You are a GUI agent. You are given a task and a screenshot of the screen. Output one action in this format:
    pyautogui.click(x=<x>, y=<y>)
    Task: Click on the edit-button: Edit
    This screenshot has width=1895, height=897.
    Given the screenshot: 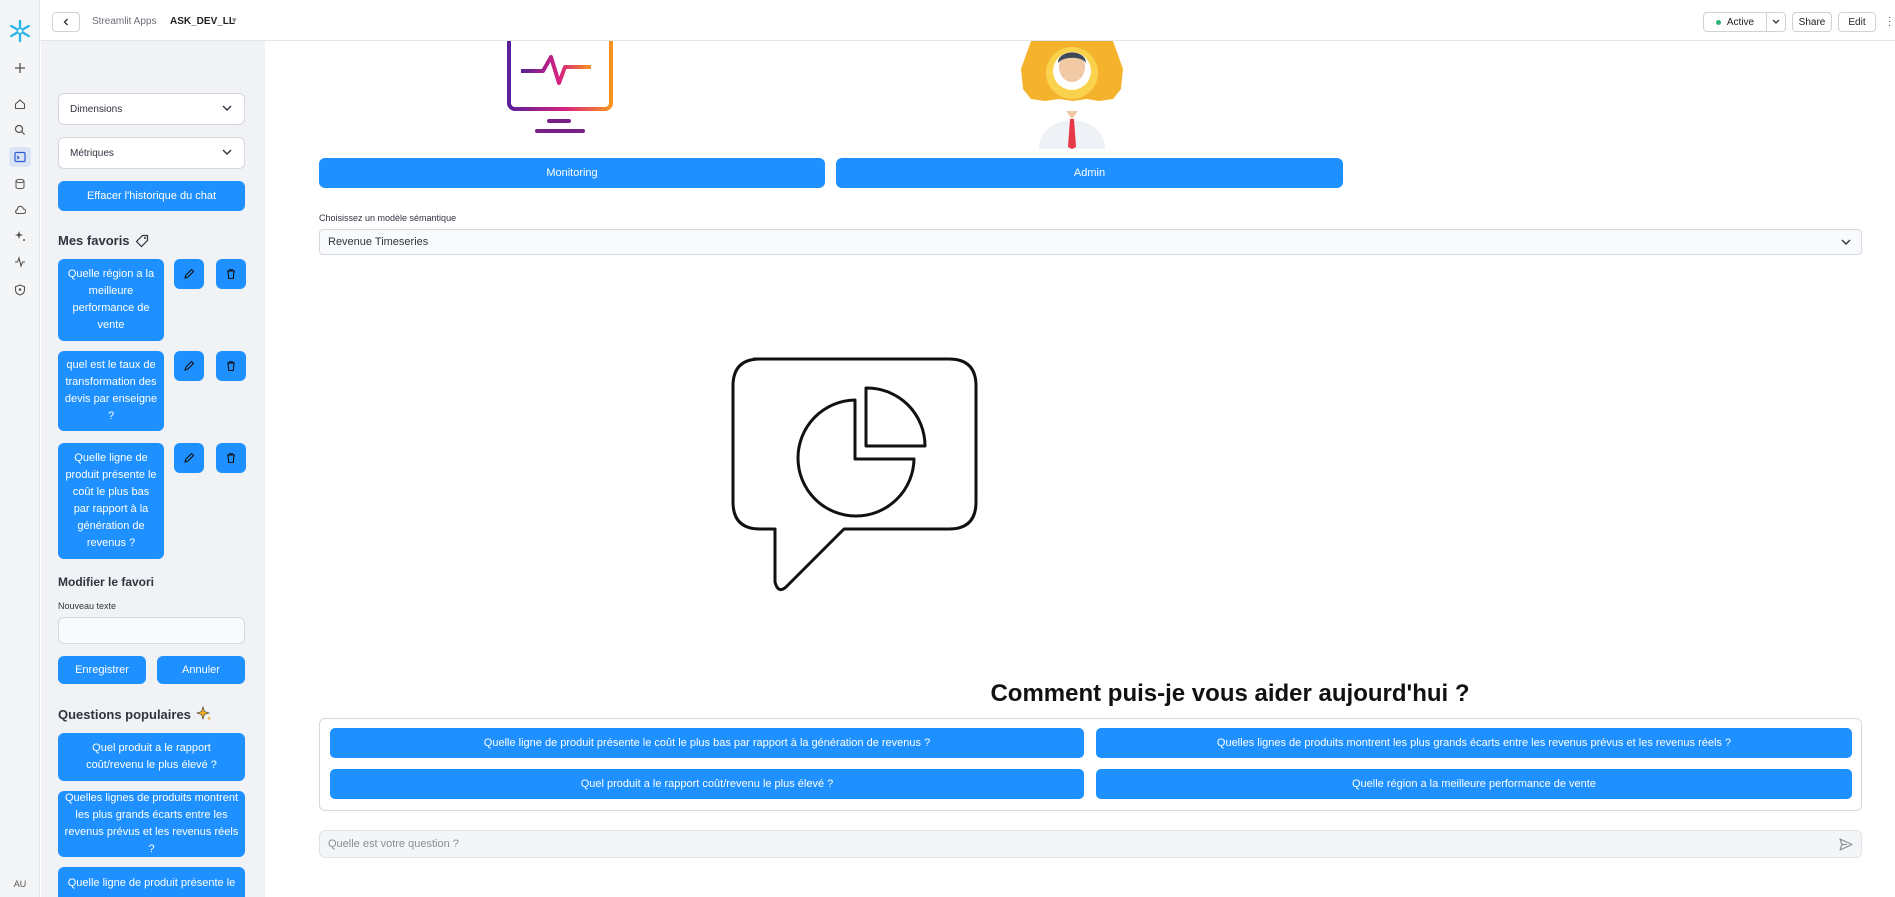 What is the action you would take?
    pyautogui.click(x=1857, y=22)
    